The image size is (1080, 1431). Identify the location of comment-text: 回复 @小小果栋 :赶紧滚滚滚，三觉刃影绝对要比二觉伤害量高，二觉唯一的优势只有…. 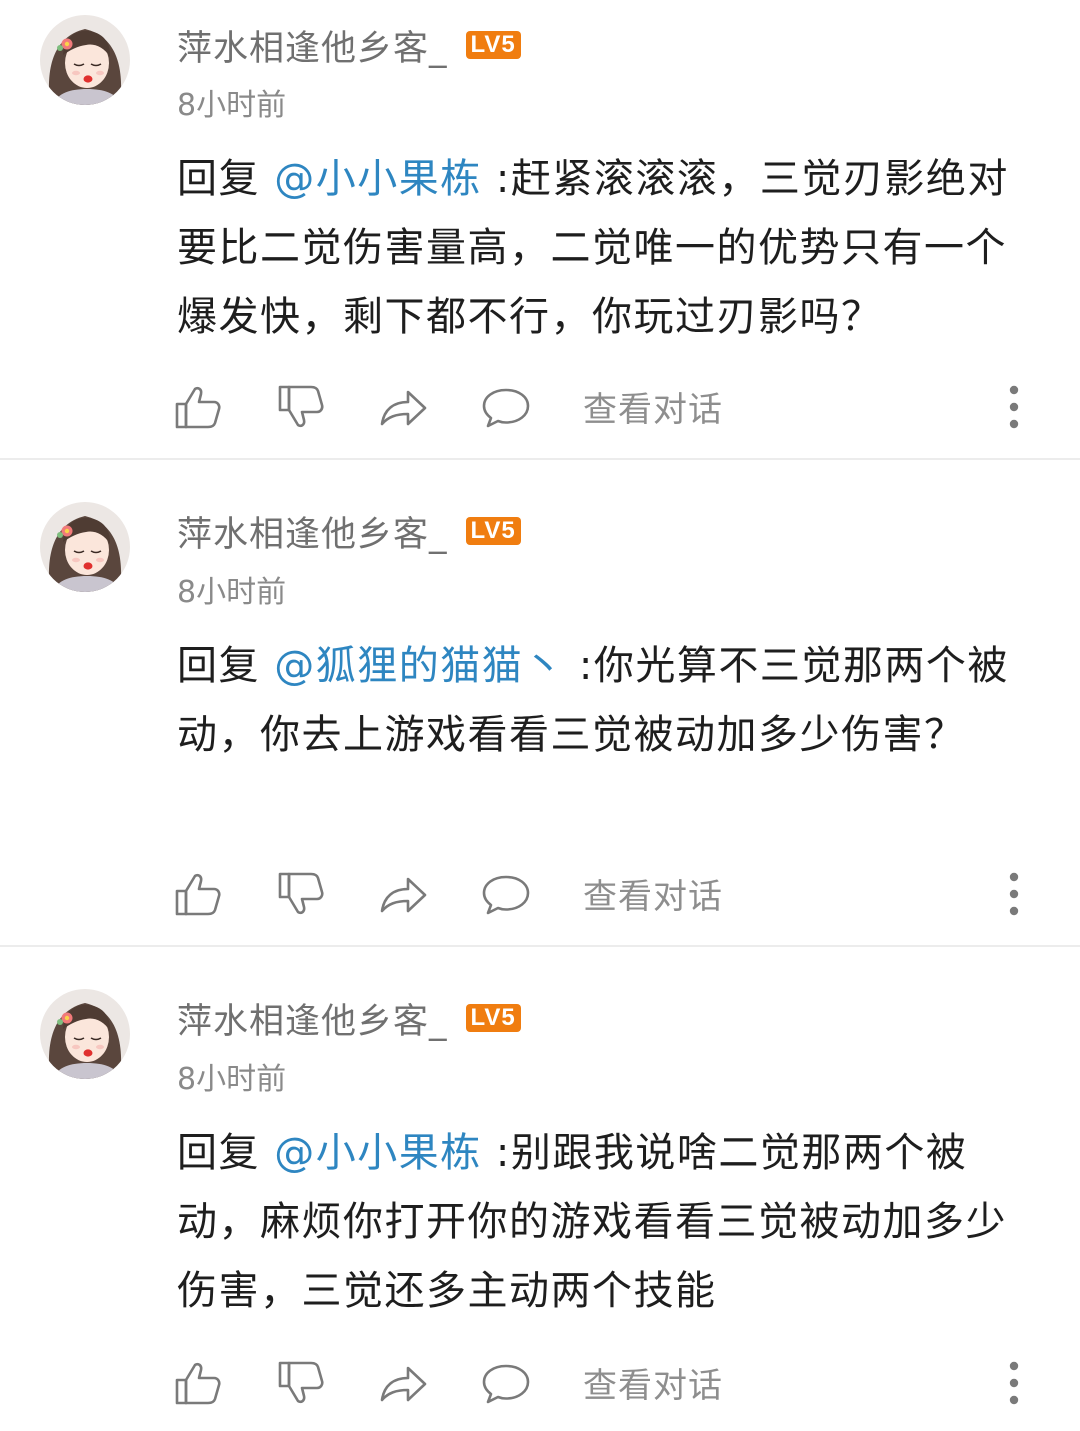
(607, 248).